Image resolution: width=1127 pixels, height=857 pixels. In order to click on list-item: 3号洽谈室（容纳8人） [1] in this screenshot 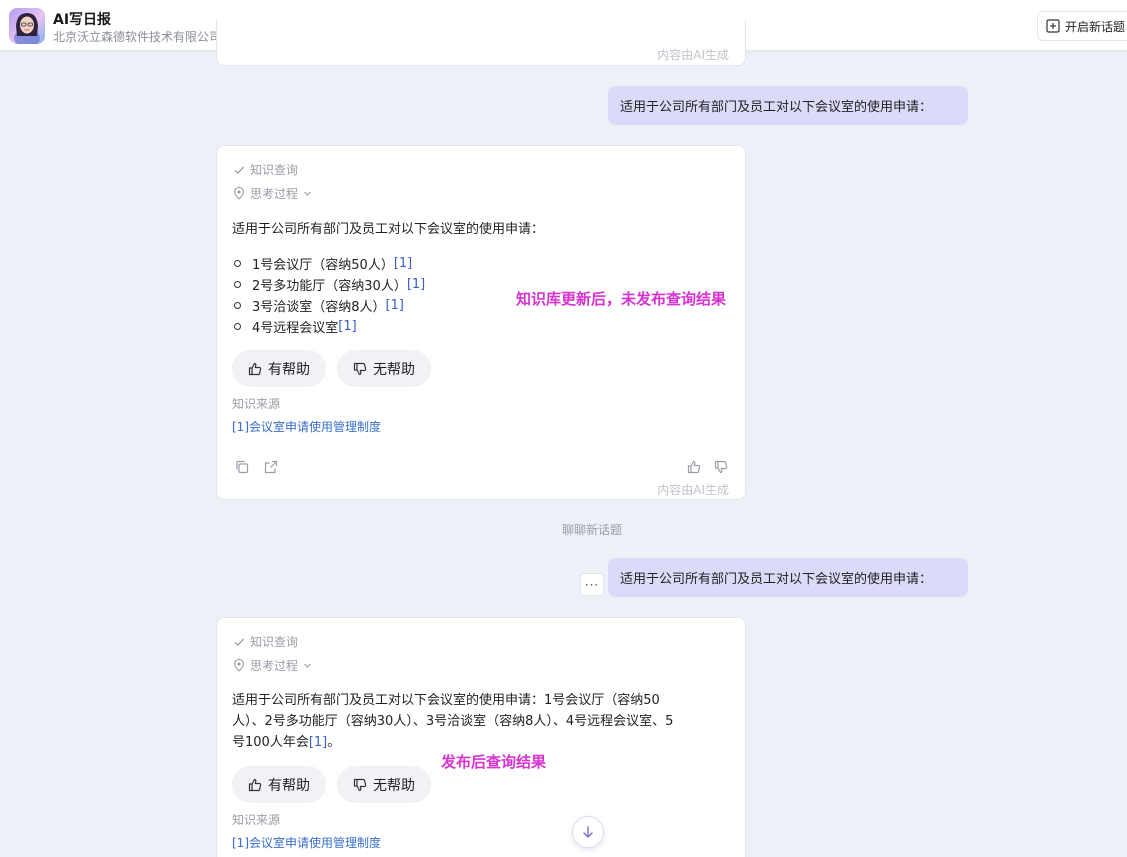, I will do `click(329, 305)`.